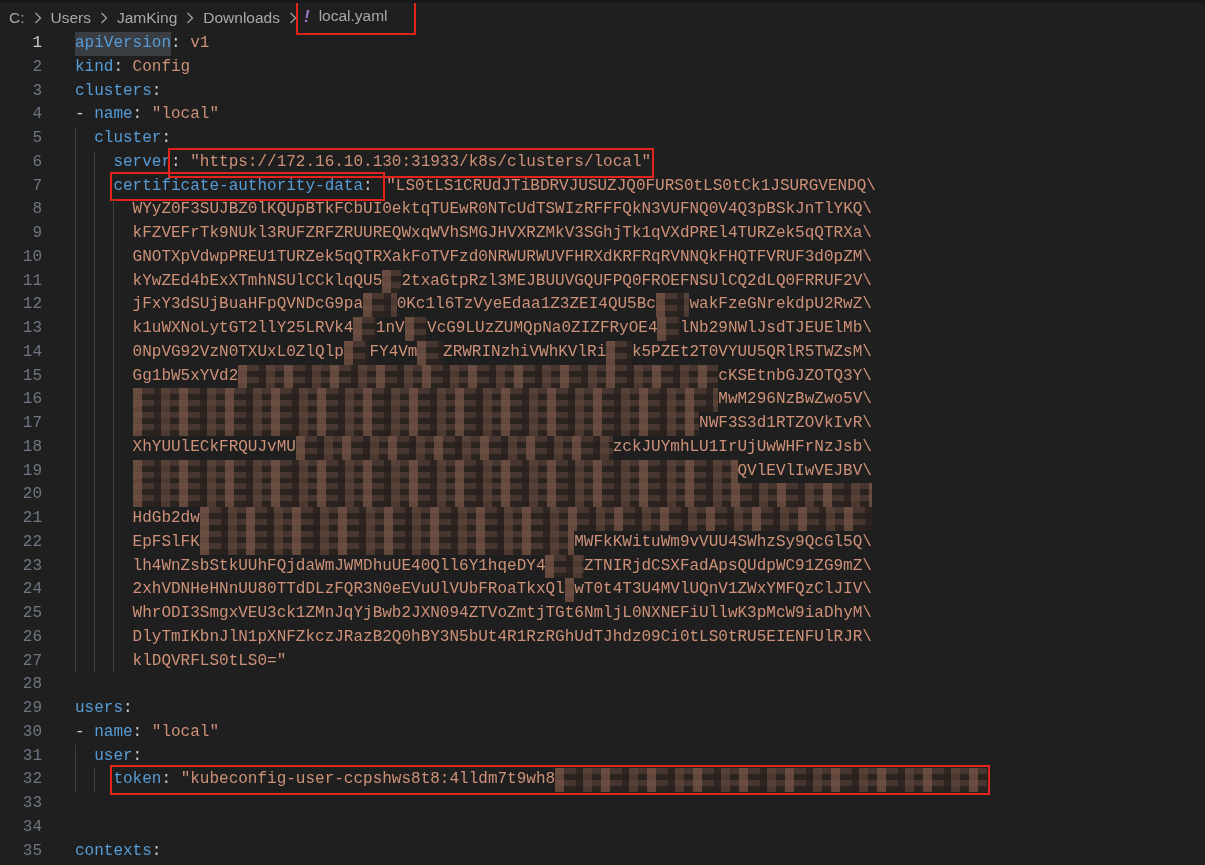 The width and height of the screenshot is (1205, 865). Describe the element at coordinates (31, 542) in the screenshot. I see `line-number: 22` at that location.